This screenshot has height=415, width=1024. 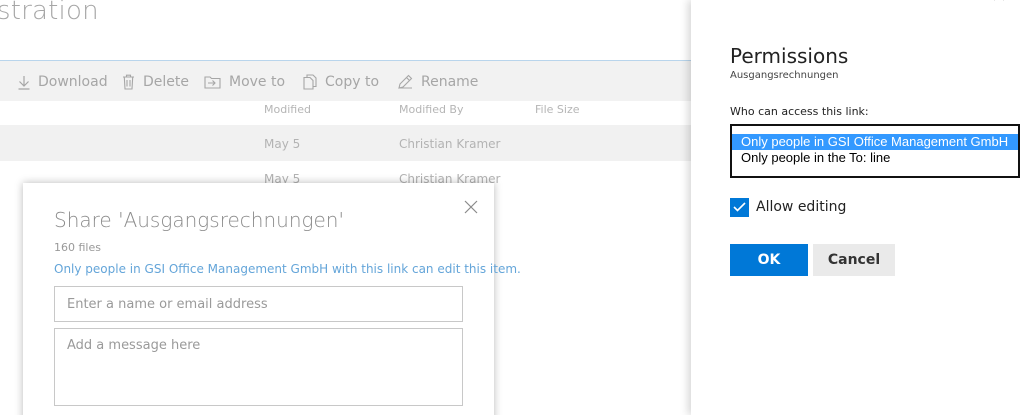 What do you see at coordinates (352, 82) in the screenshot?
I see `copy-to-label: Copy to` at bounding box center [352, 82].